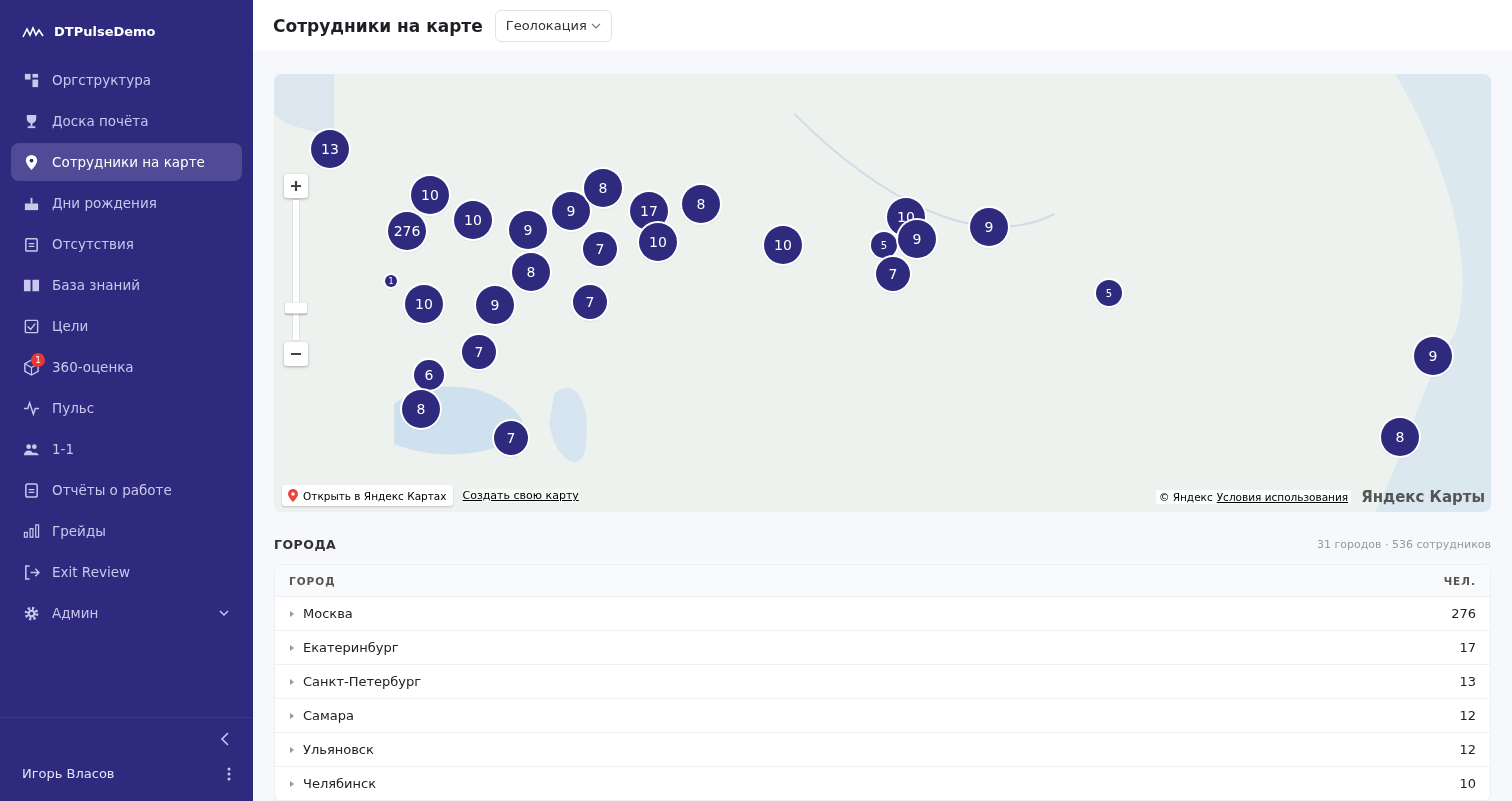 The width and height of the screenshot is (1512, 801). I want to click on exit-icon, so click(31, 572).